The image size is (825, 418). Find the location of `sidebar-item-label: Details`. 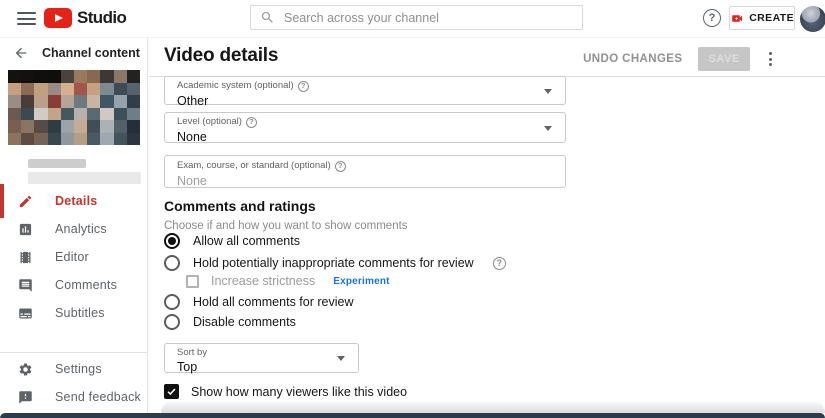

sidebar-item-label: Details is located at coordinates (76, 201).